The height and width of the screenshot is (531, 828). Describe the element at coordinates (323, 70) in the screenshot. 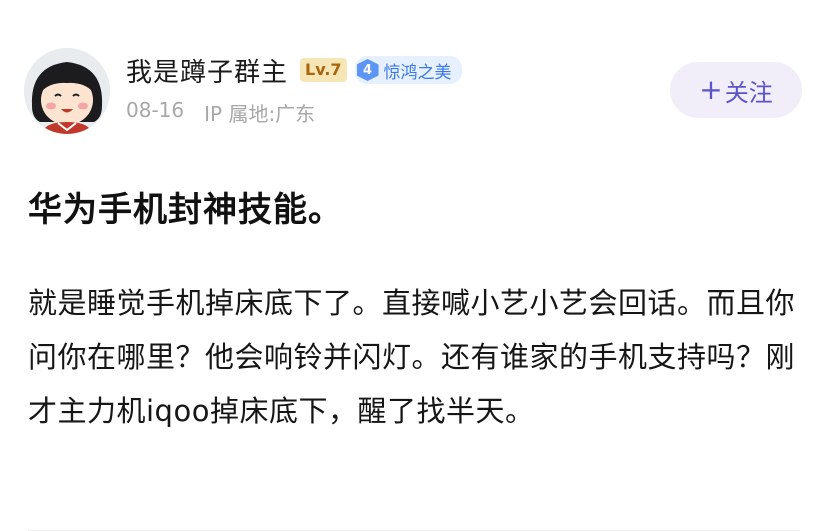

I see `level-badge: Lv.7` at that location.